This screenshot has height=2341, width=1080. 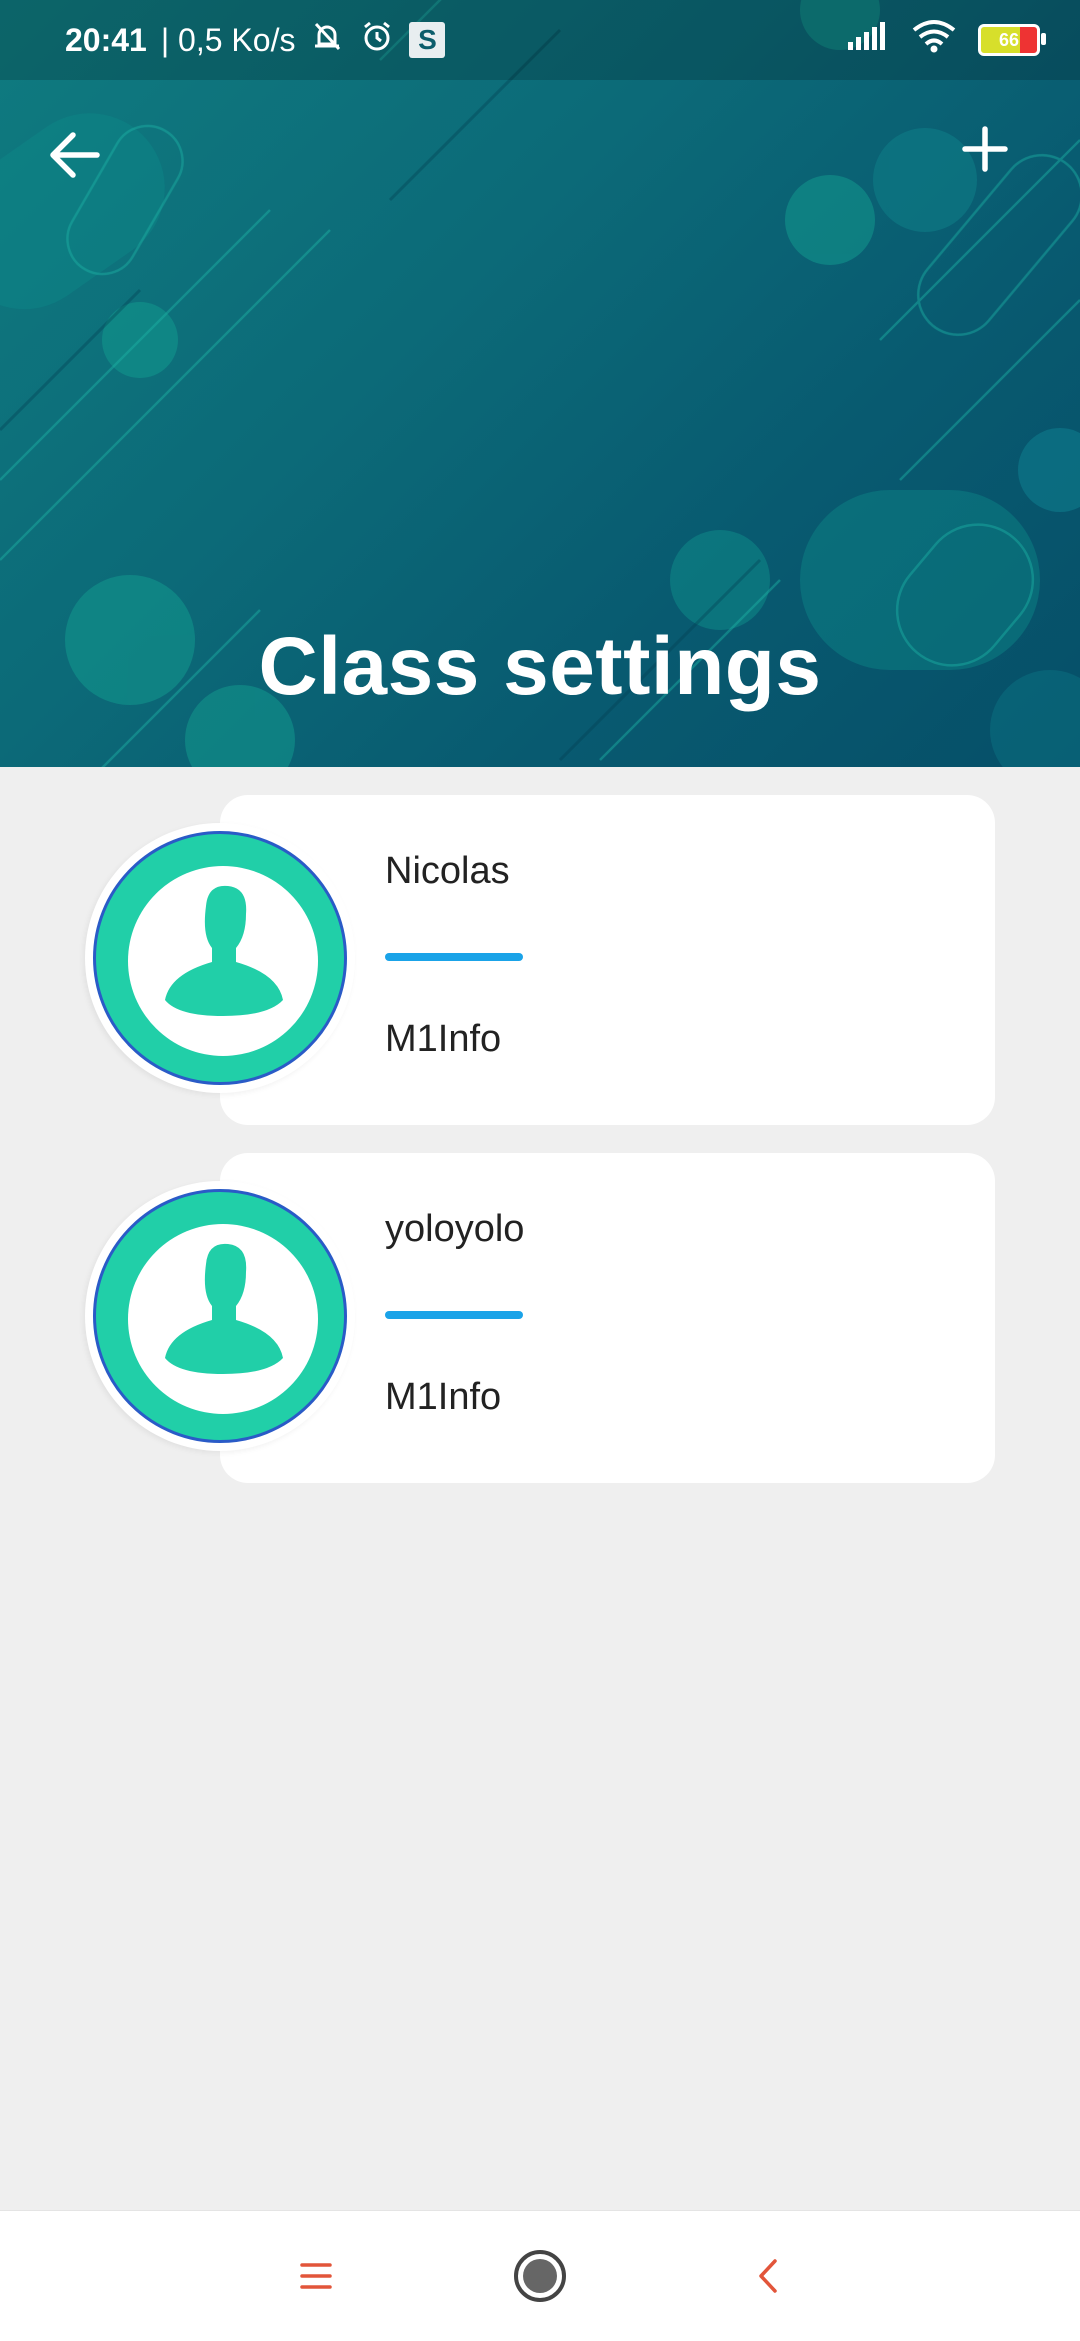 What do you see at coordinates (377, 40) in the screenshot?
I see `alarm-icon` at bounding box center [377, 40].